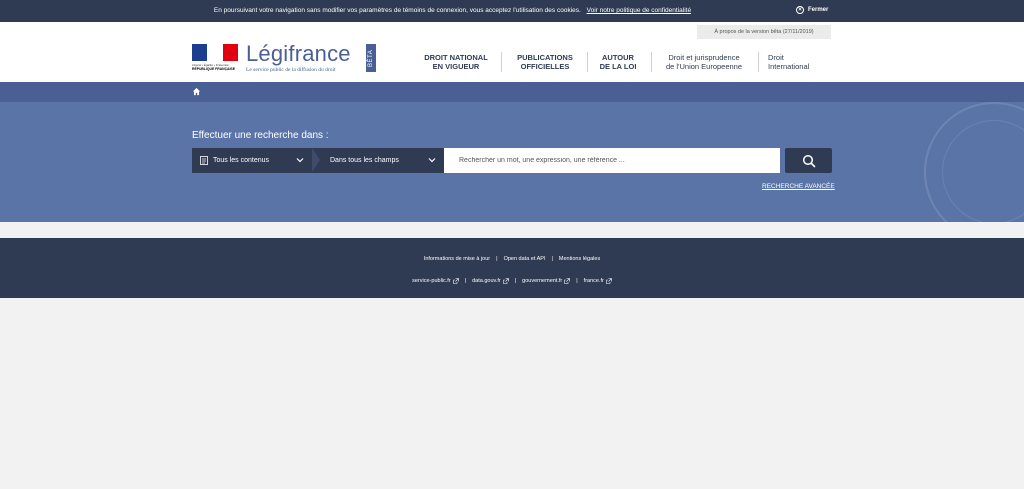  I want to click on footer-link-legal: Mentions légales, so click(579, 259).